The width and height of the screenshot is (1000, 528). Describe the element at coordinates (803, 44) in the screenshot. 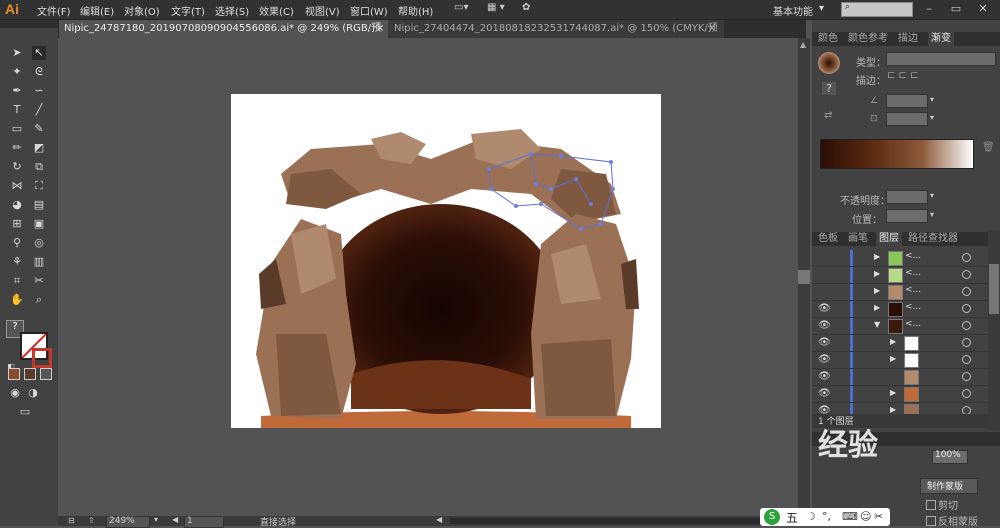

I see `scroll-up-icon: ▲` at that location.